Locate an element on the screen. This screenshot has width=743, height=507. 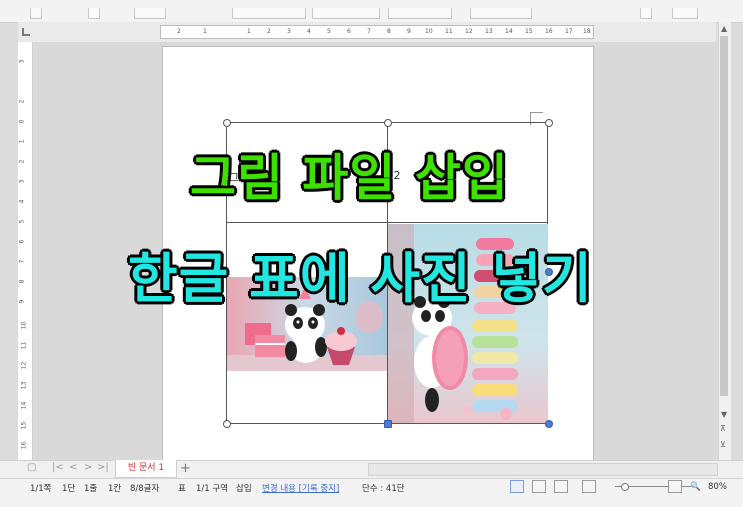
chevron-down-icon: ▼ is located at coordinates (724, 414).